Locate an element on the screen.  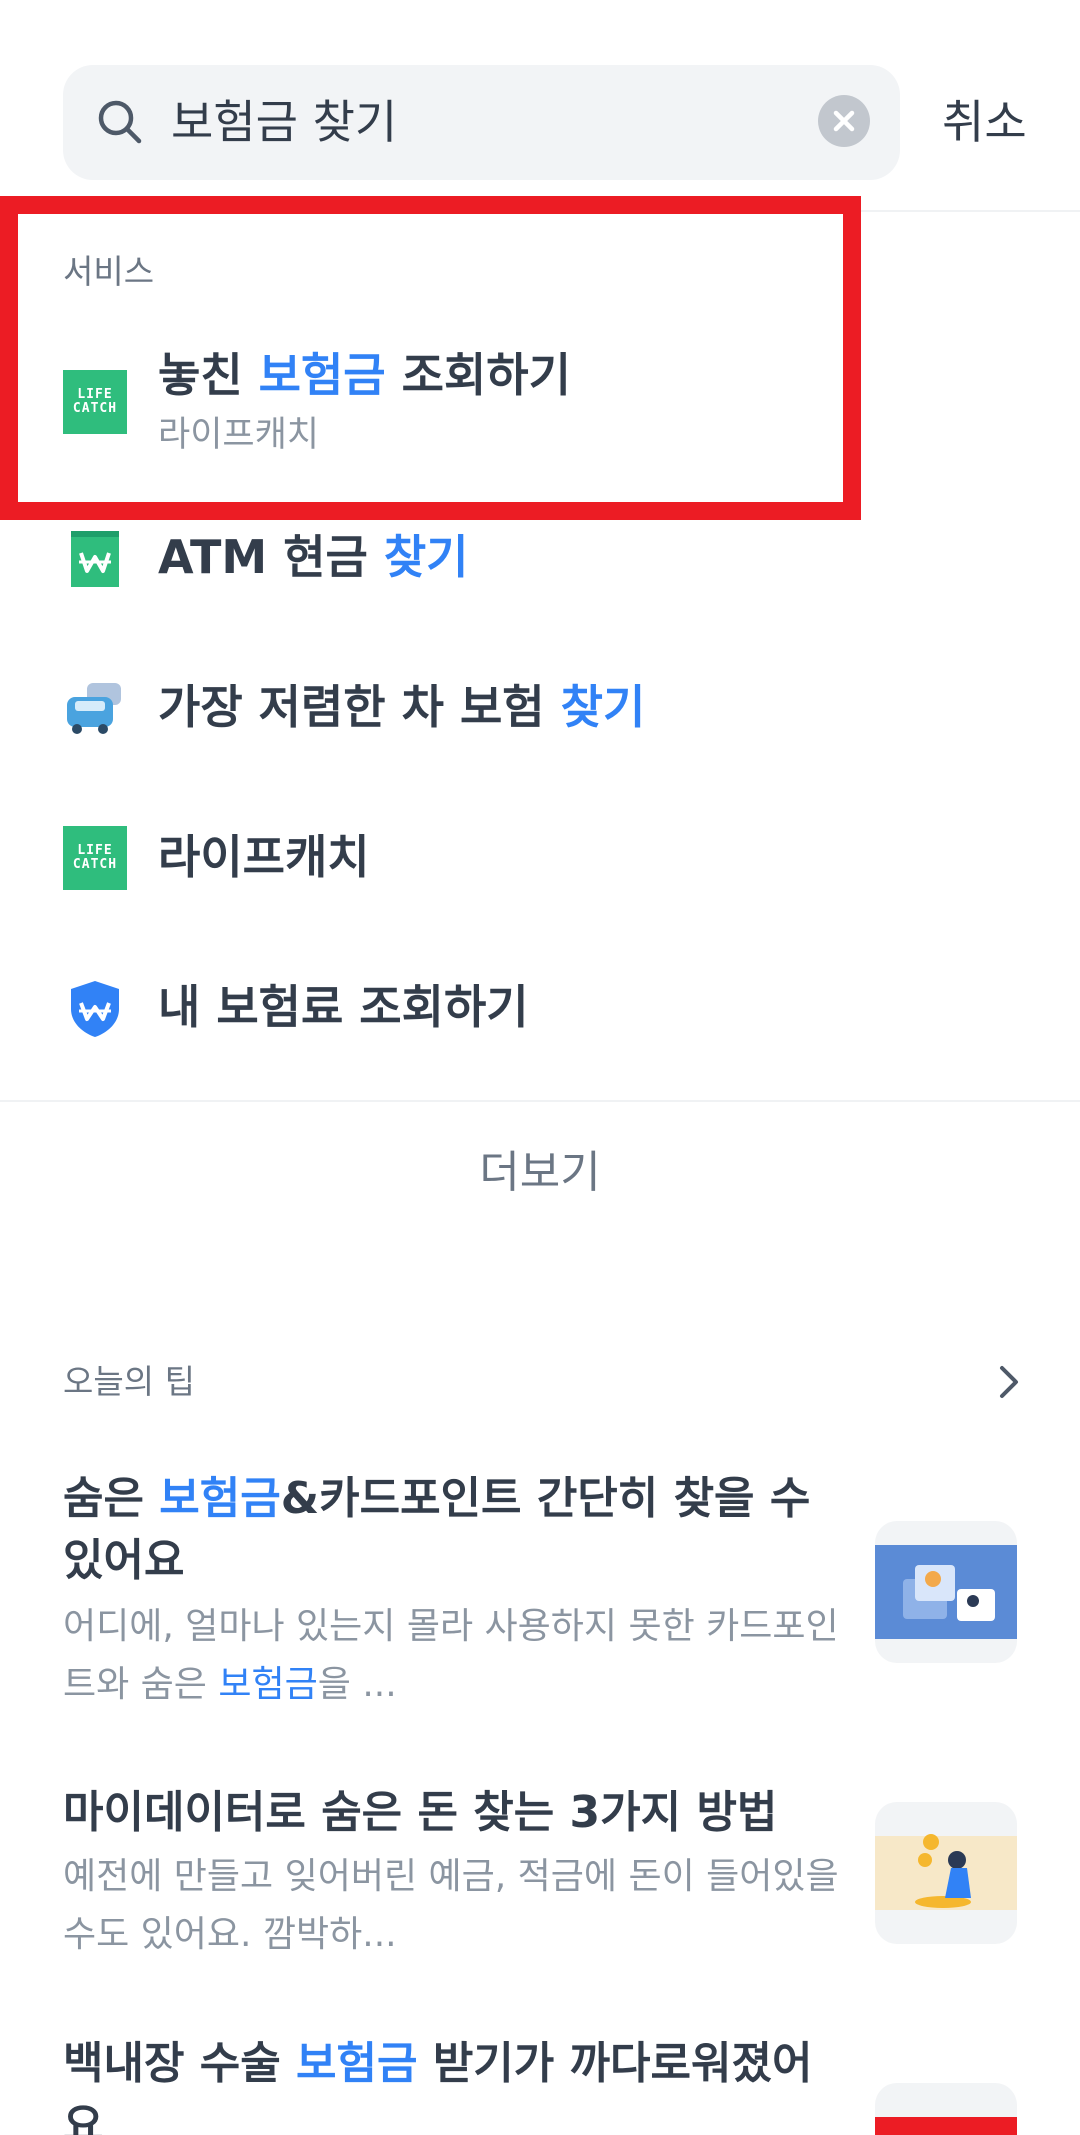
shield-won-icon is located at coordinates (95, 1009).